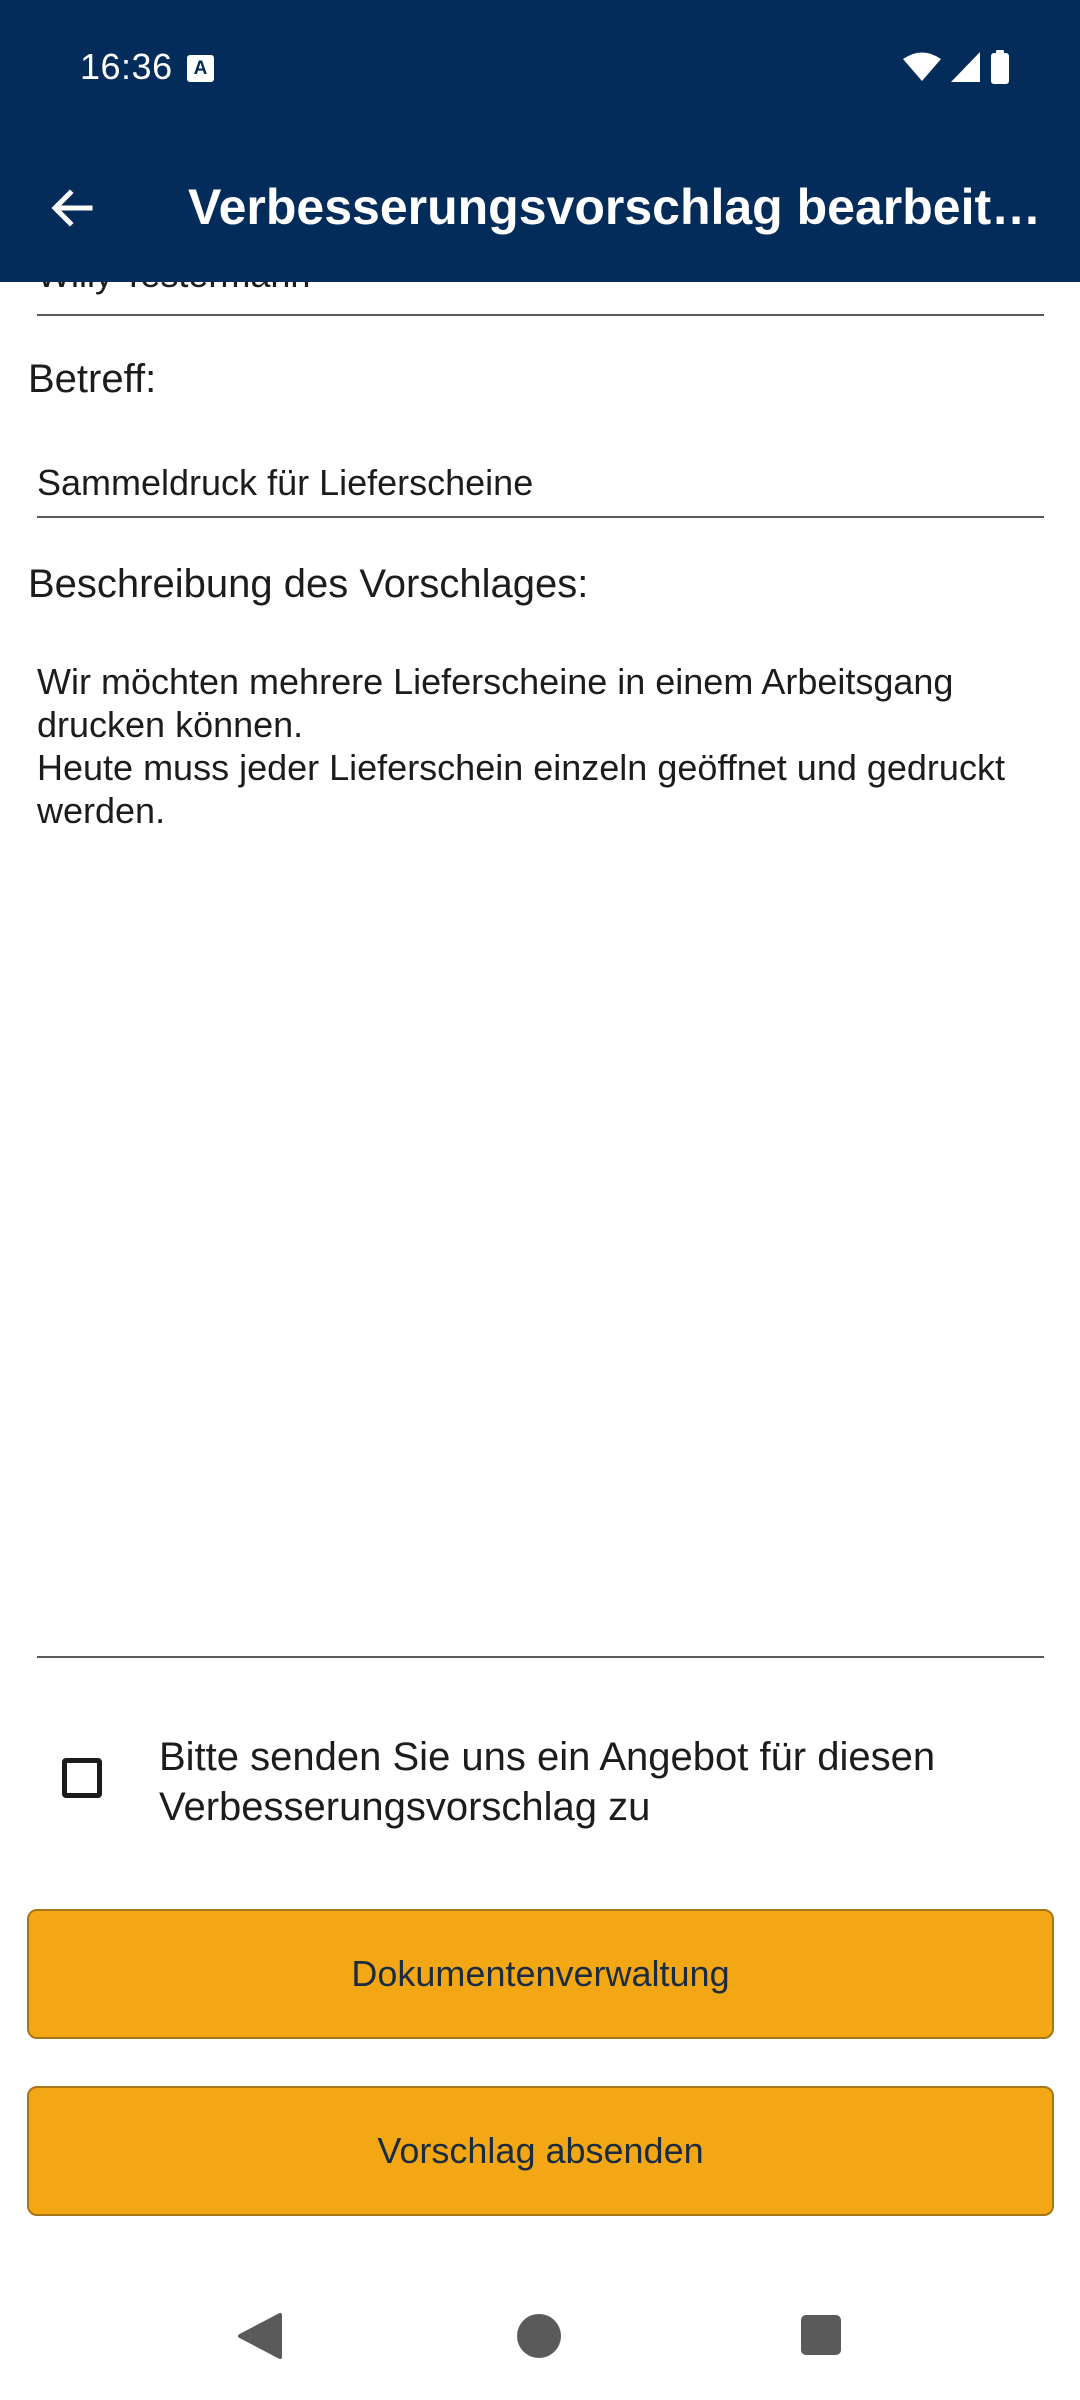  I want to click on arrow-left-icon, so click(72, 208).